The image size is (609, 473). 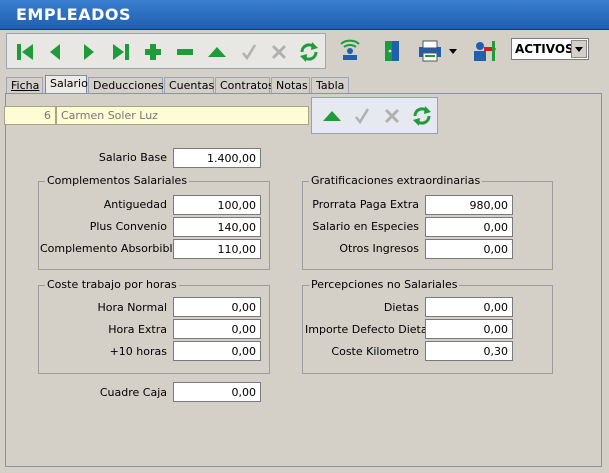 I want to click on previous-icon, so click(x=55, y=52).